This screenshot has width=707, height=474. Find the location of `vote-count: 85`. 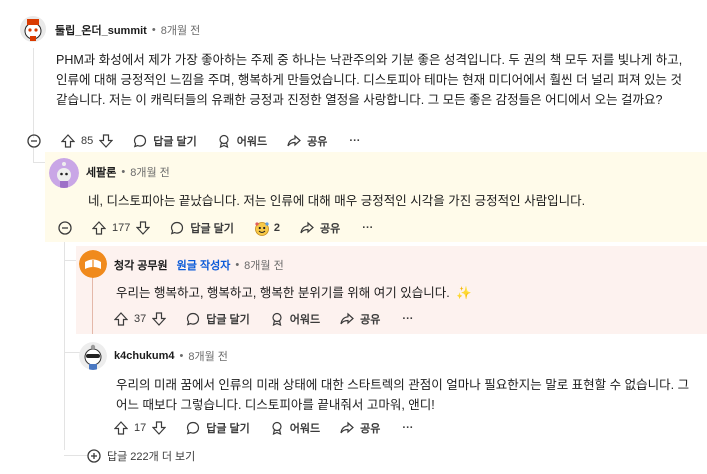

vote-count: 85 is located at coordinates (87, 141).